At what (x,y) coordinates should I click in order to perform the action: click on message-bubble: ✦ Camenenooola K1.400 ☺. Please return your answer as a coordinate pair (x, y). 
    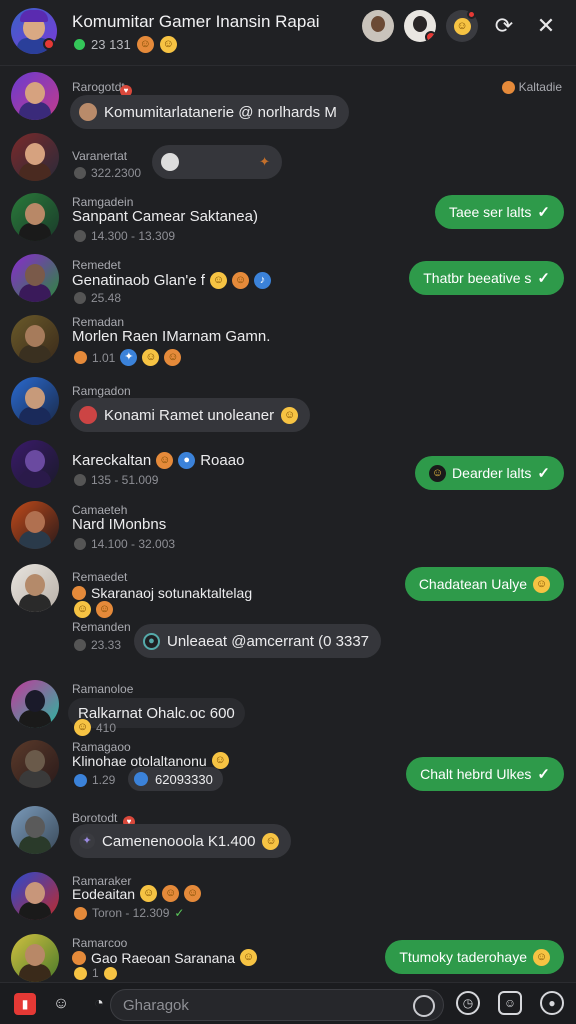
    Looking at the image, I should click on (181, 841).